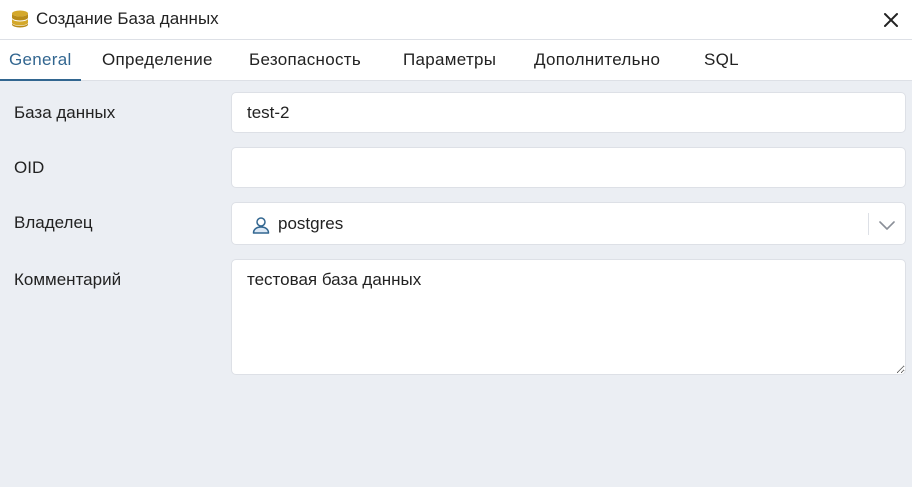 This screenshot has height=487, width=912. I want to click on oid-input, so click(568, 167).